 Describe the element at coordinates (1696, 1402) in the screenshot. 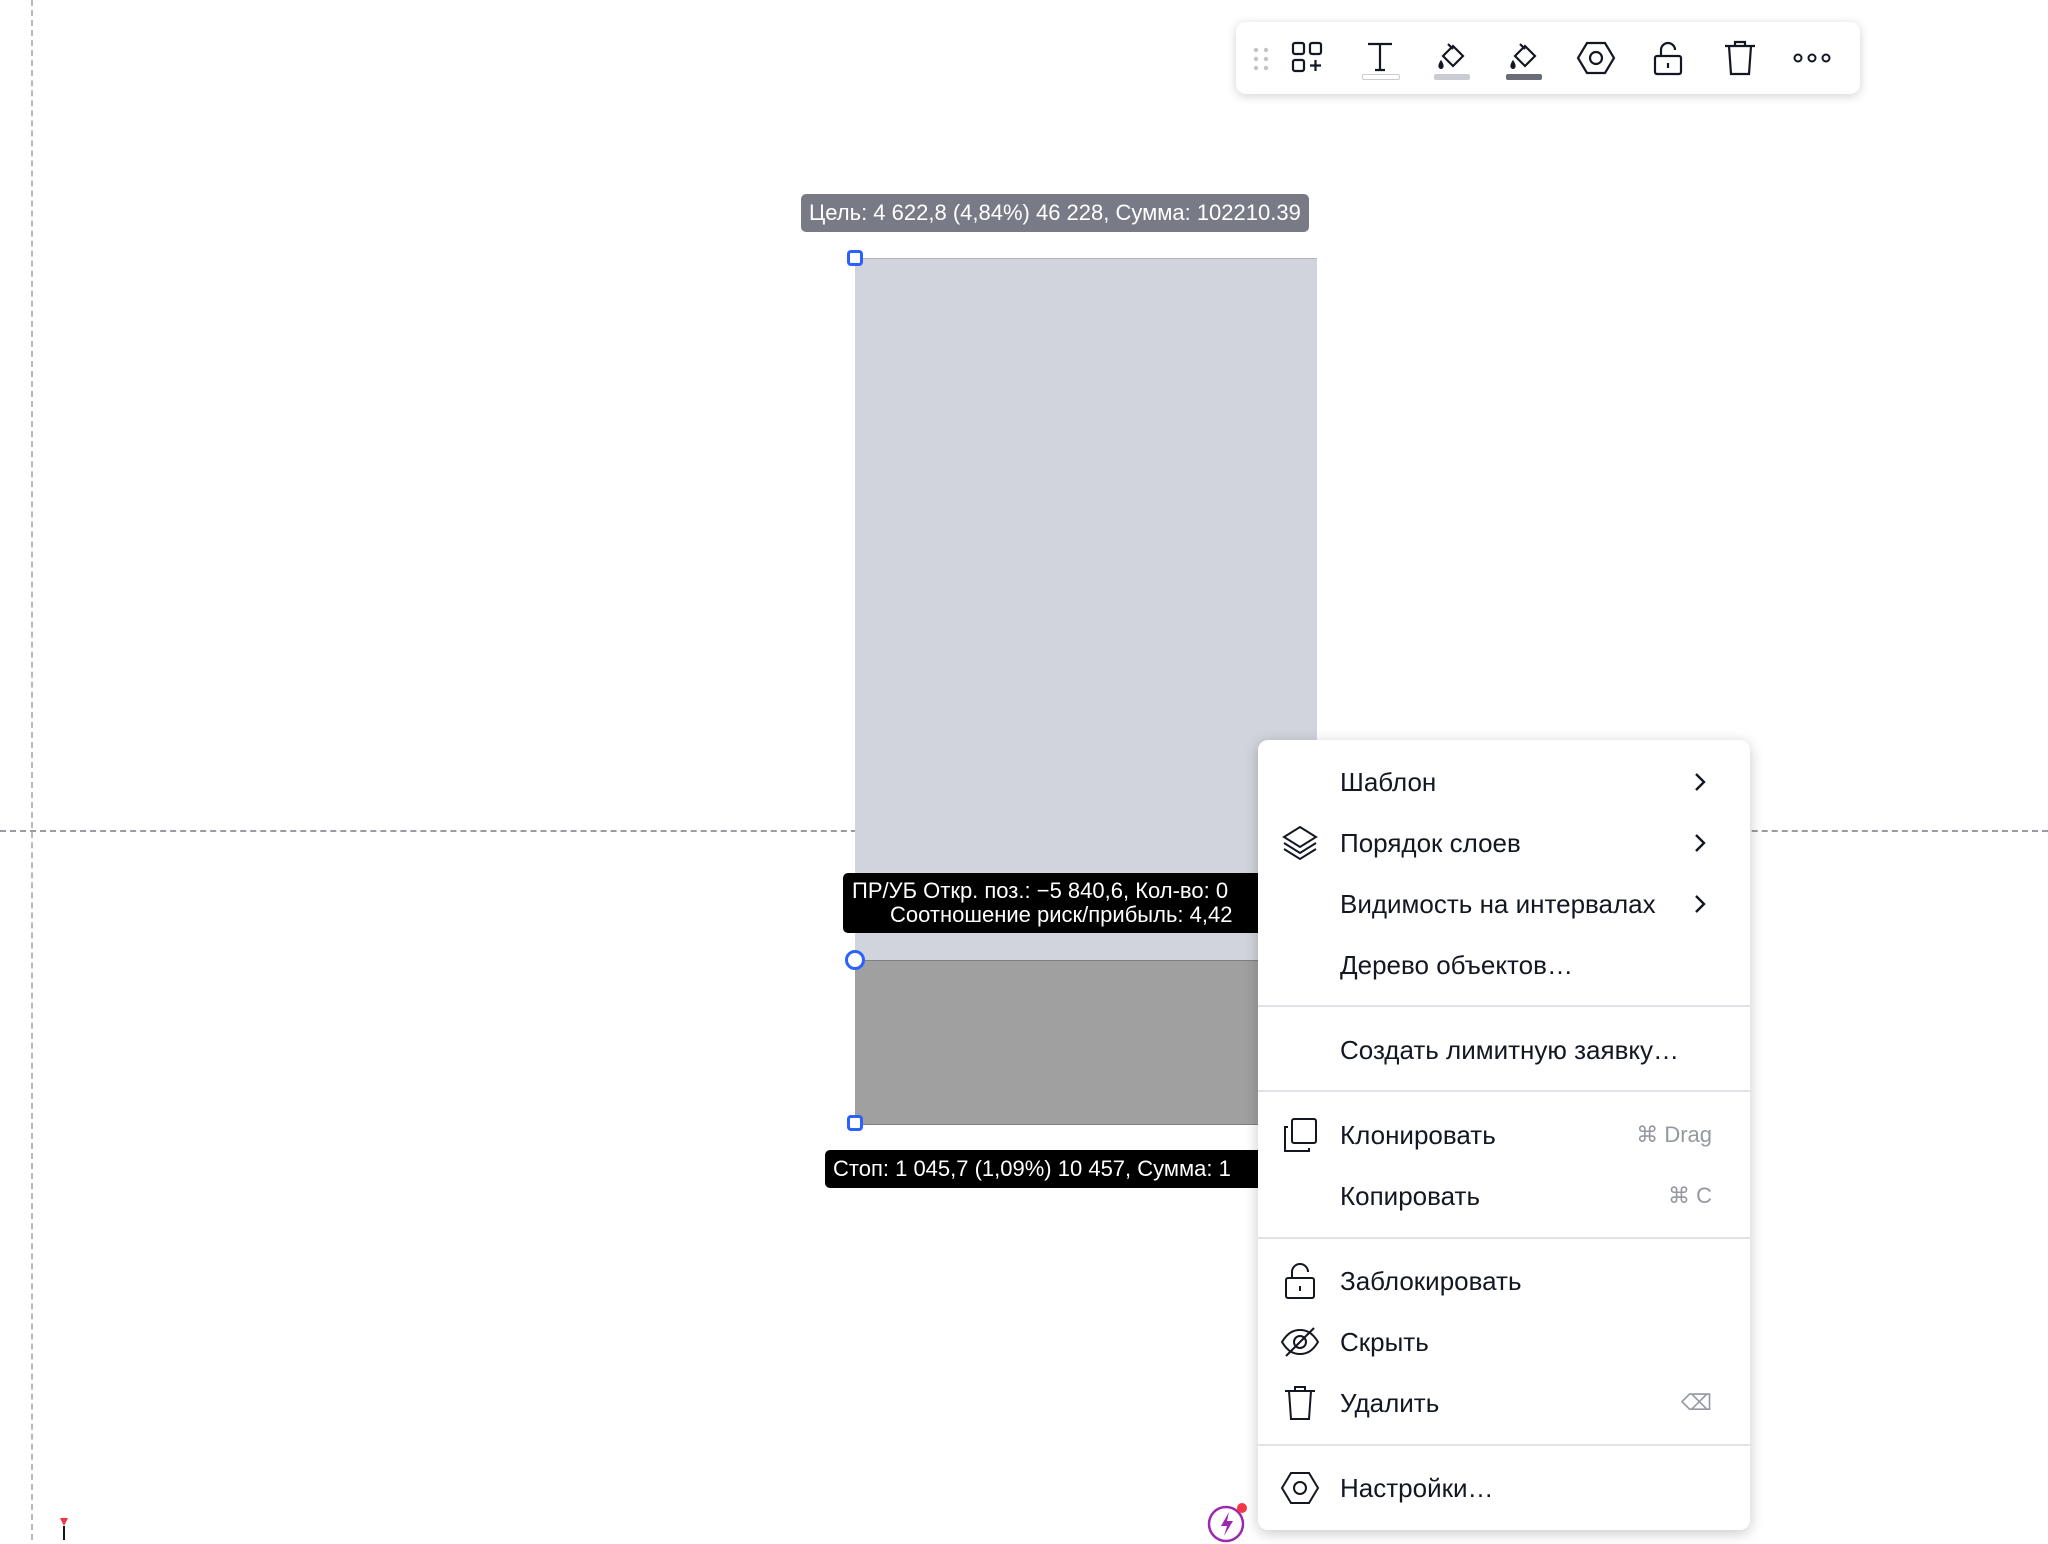

I see `menu-item-shortcut: ⌫` at that location.